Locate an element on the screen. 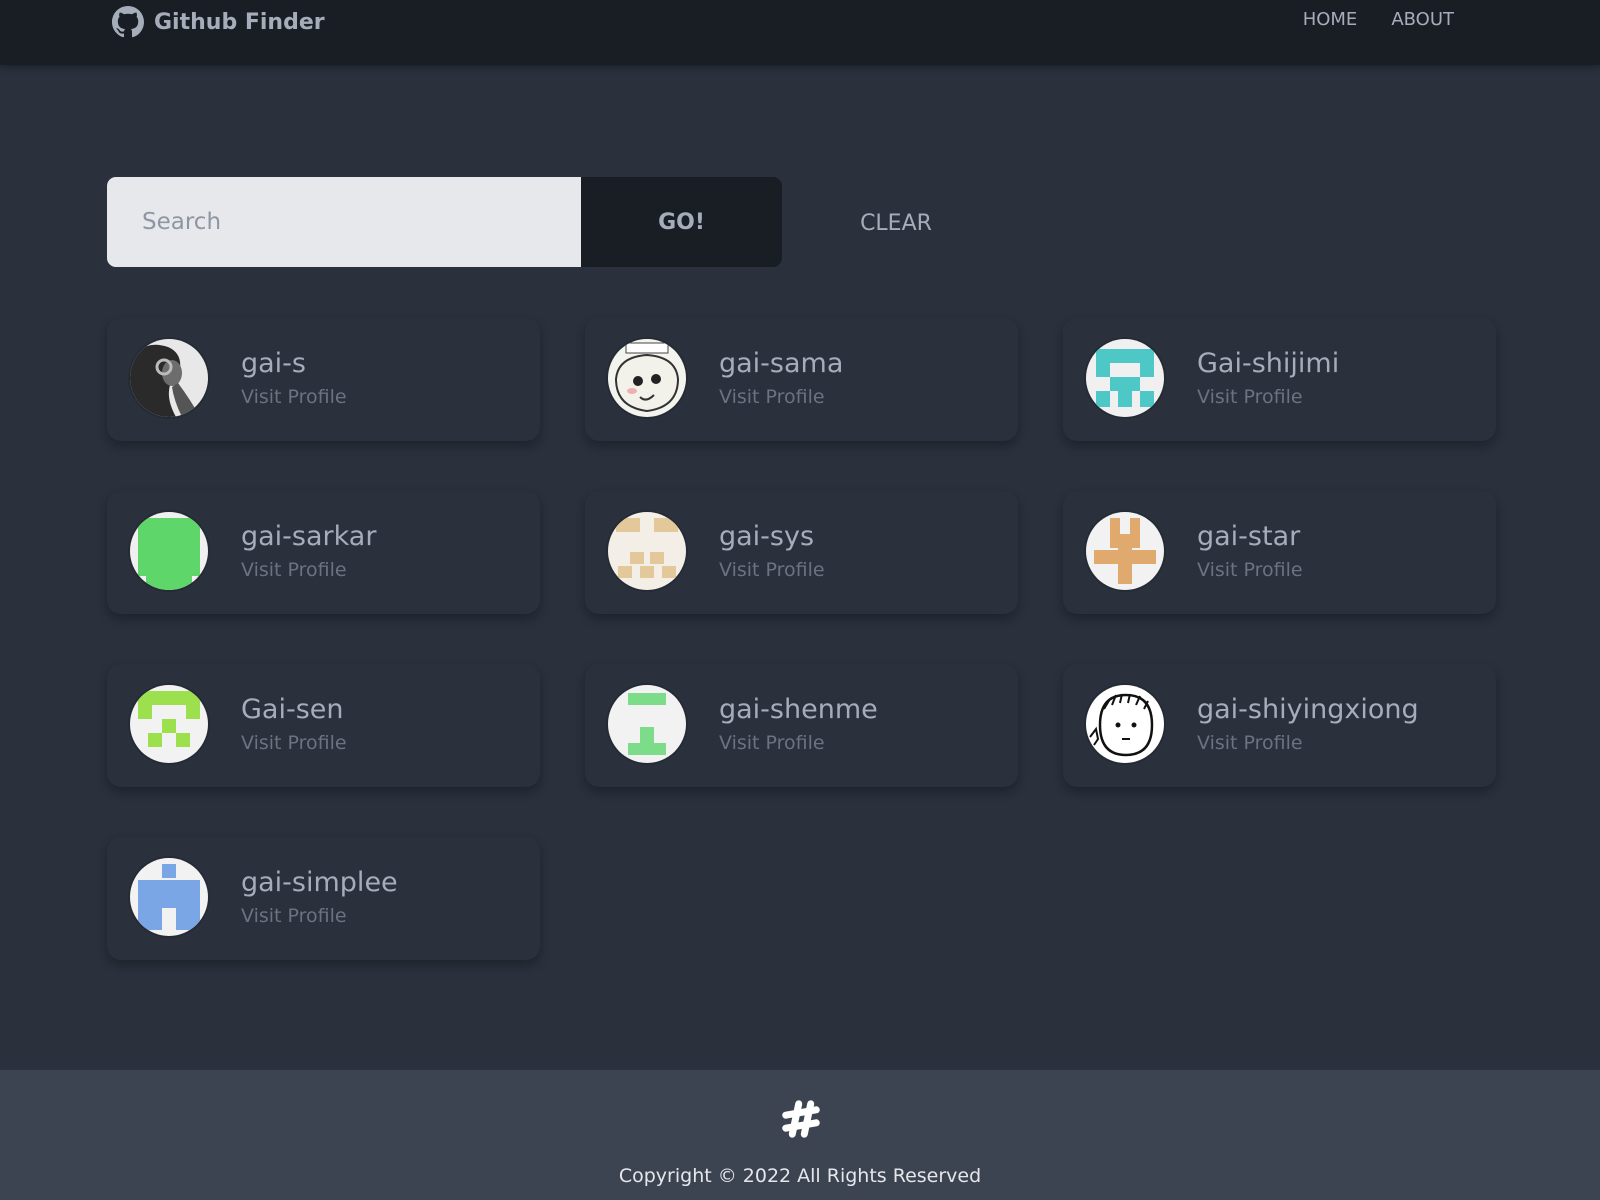 The height and width of the screenshot is (1200, 1600). brand-link: Github Finder is located at coordinates (218, 22).